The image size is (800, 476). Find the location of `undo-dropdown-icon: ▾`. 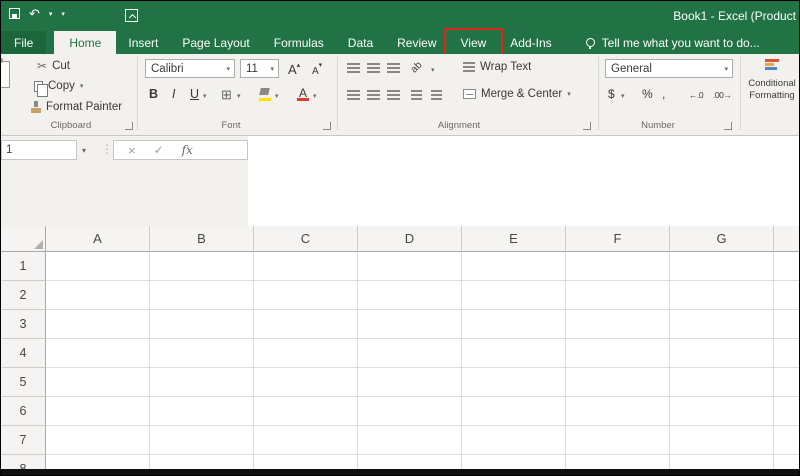

undo-dropdown-icon: ▾ is located at coordinates (51, 14).